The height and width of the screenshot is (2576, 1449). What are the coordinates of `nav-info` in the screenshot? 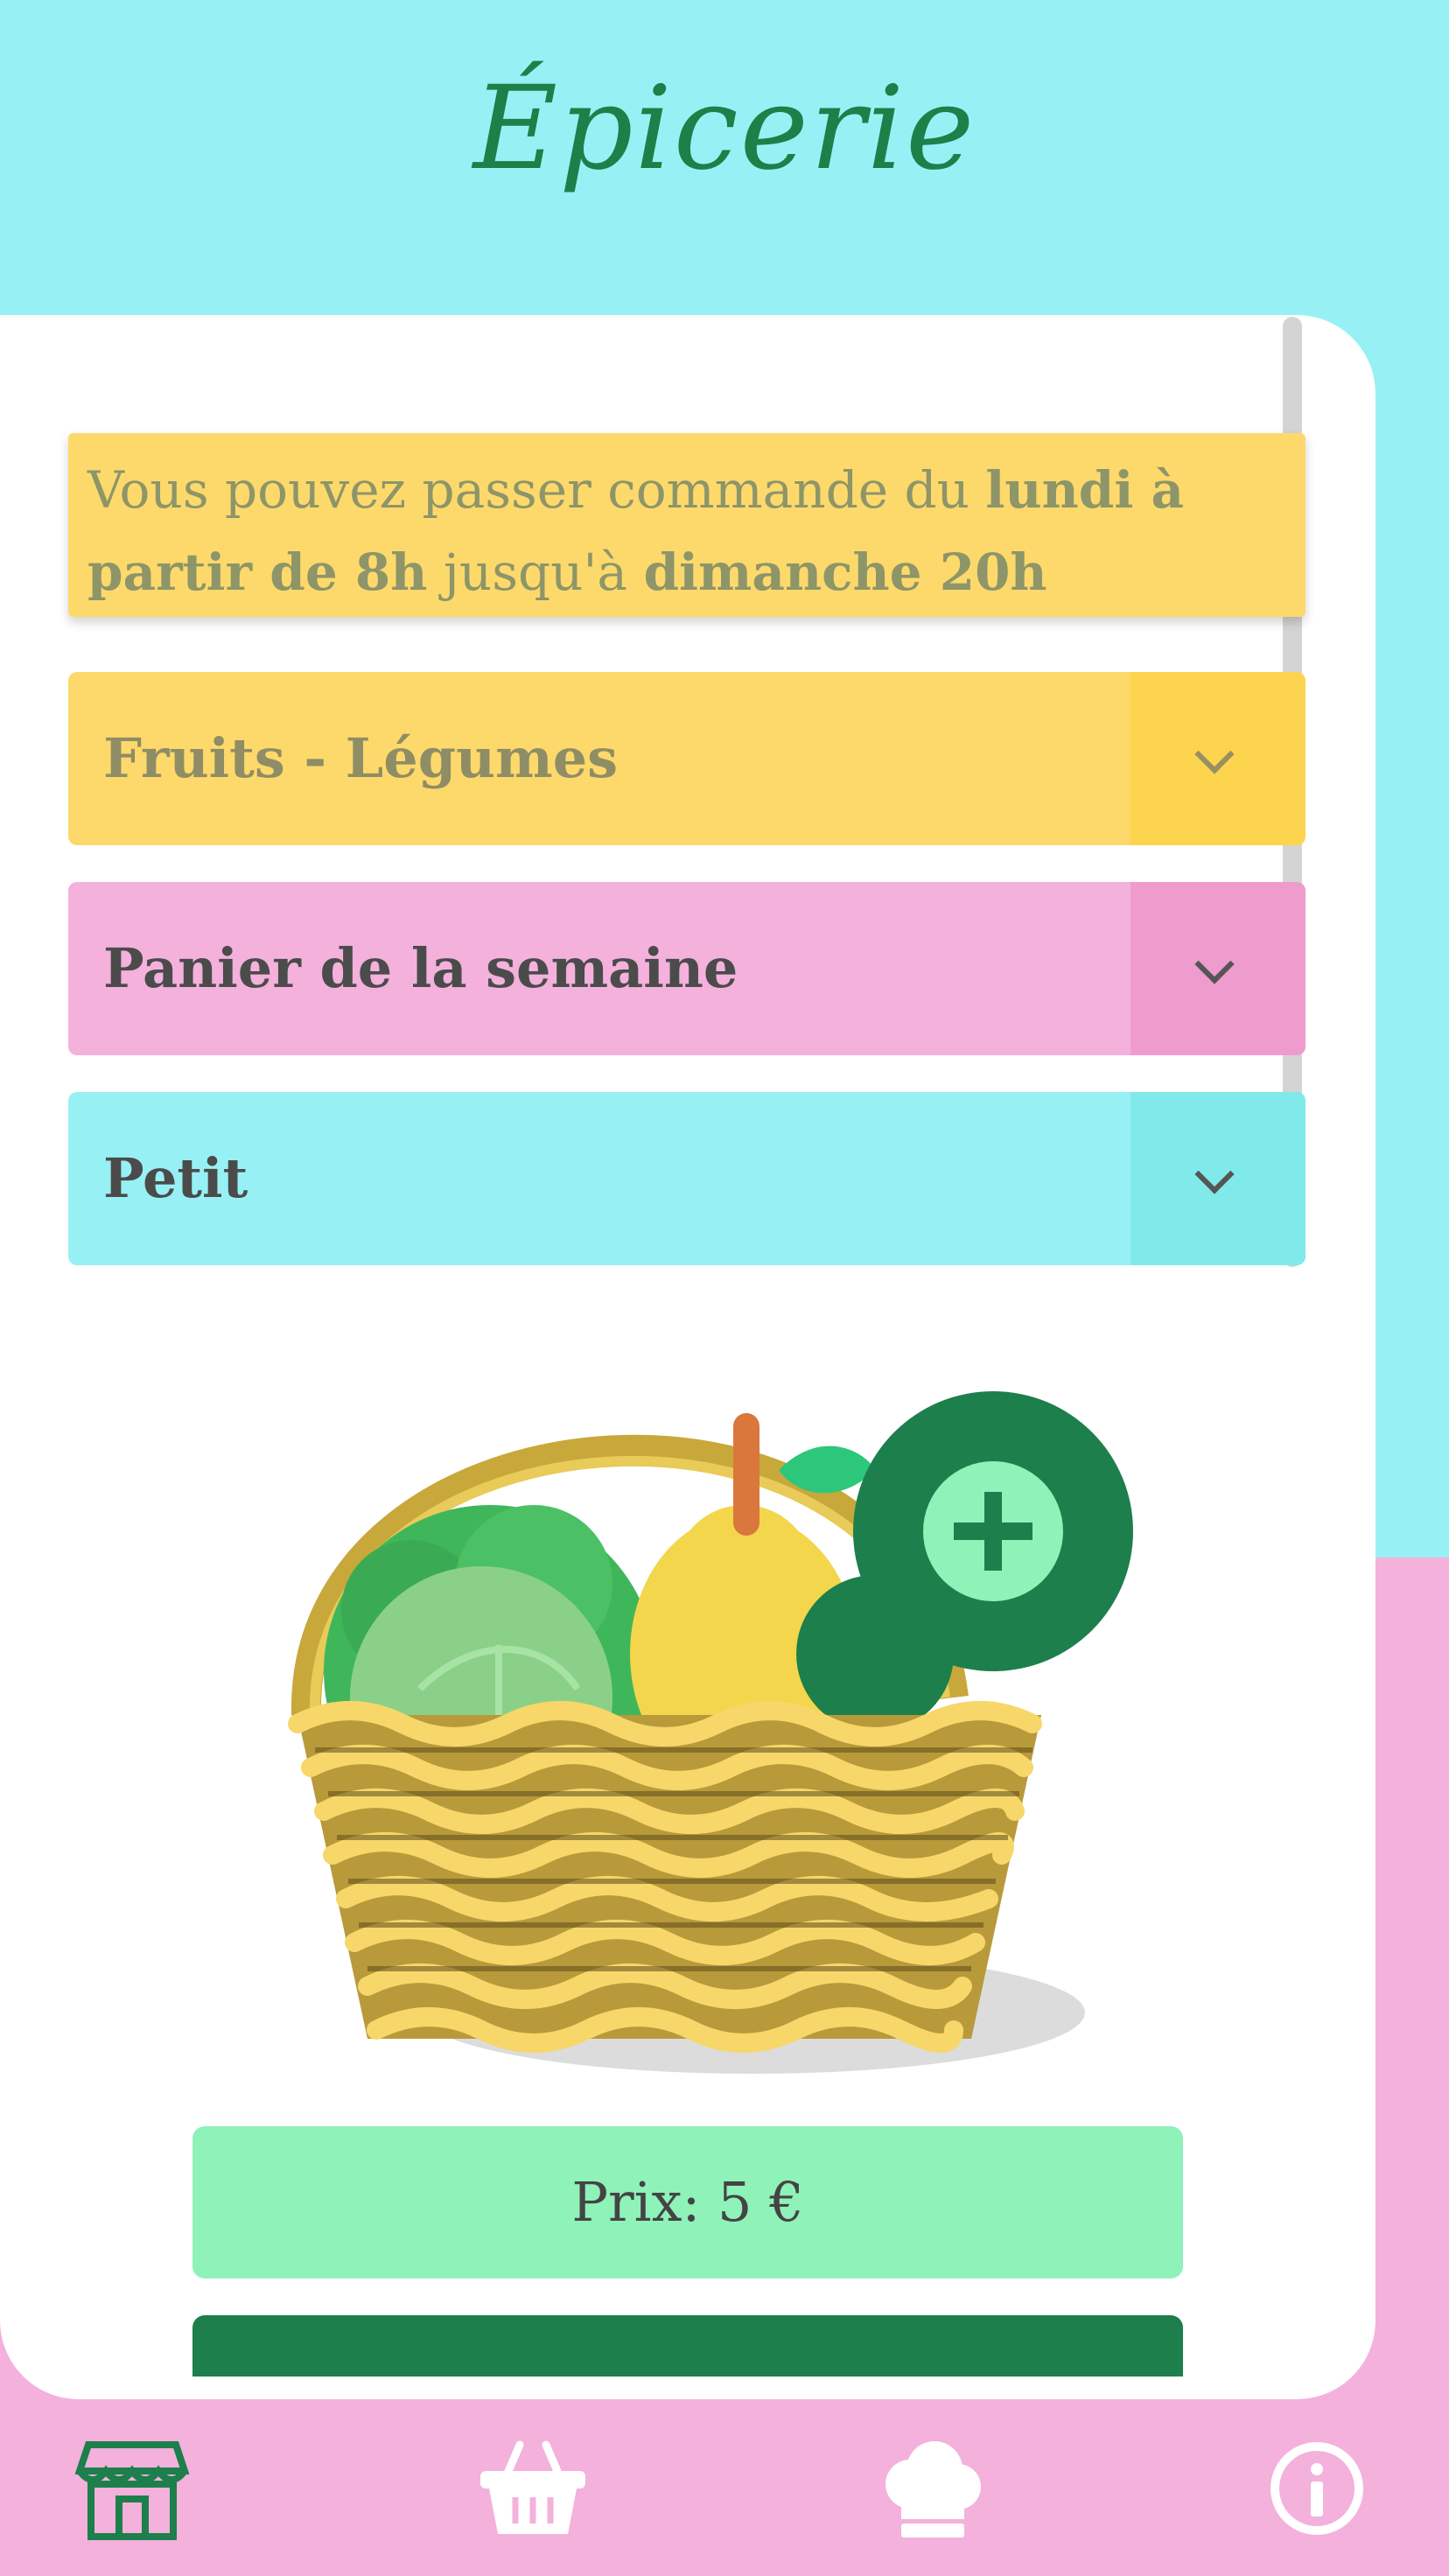 It's located at (1317, 2488).